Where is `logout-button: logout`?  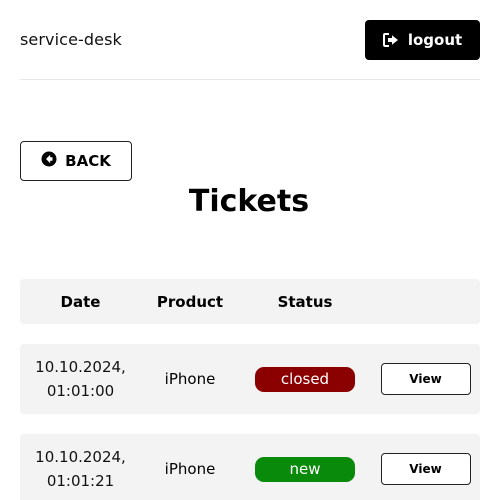 logout-button: logout is located at coordinates (422, 40).